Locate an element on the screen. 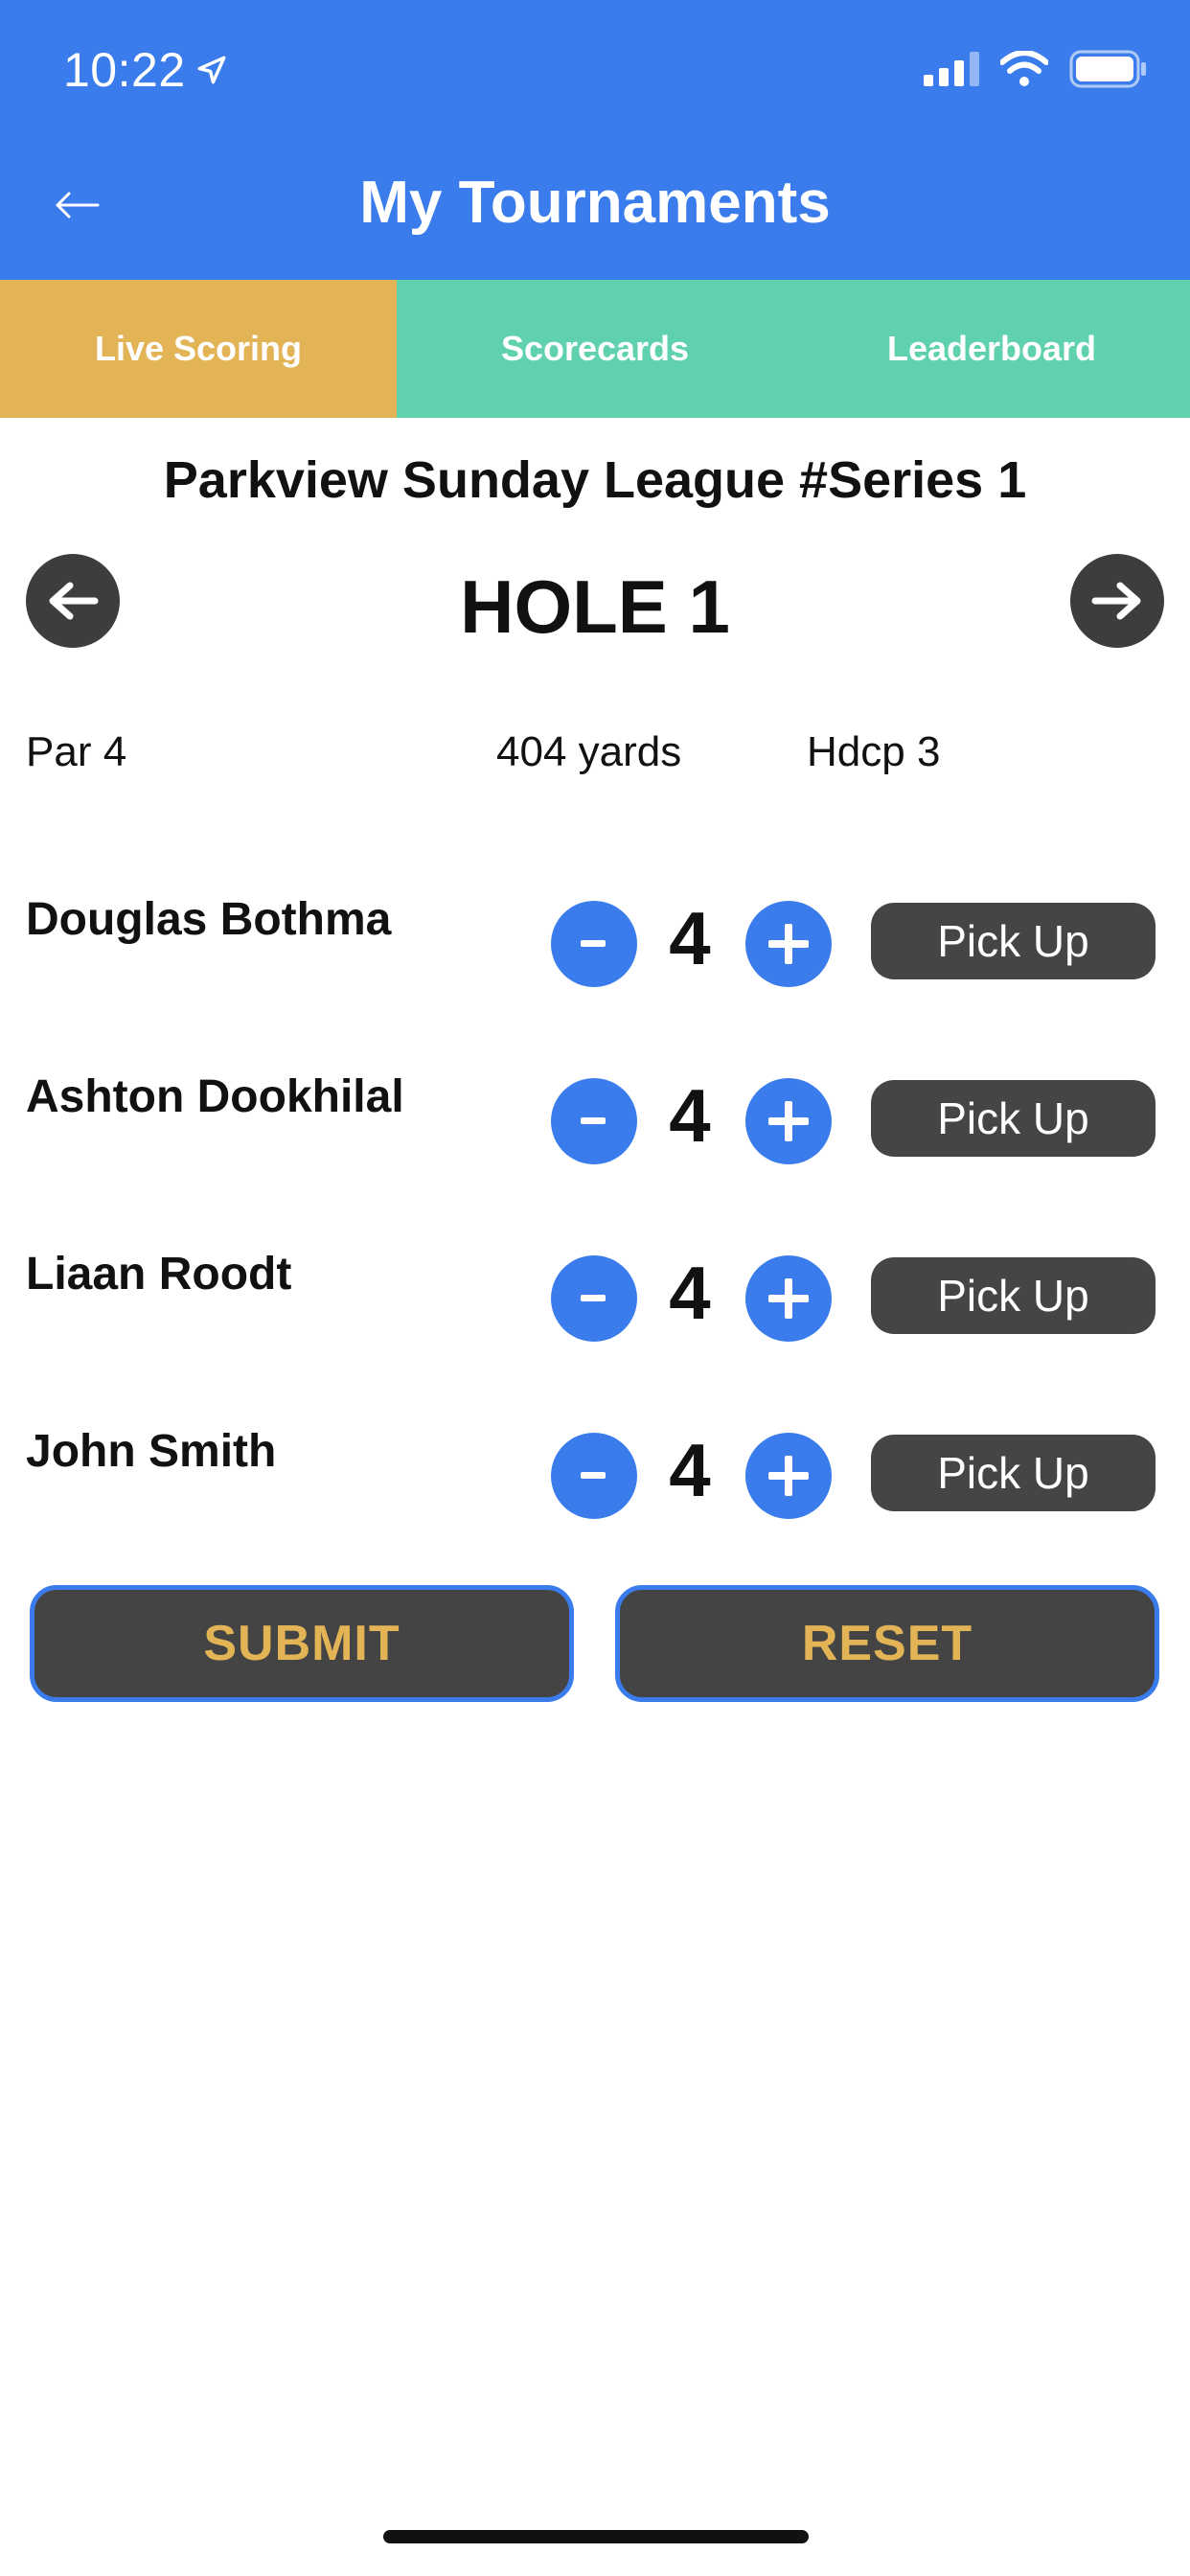 This screenshot has height=2576, width=1190. page-title: My Tournaments is located at coordinates (595, 203).